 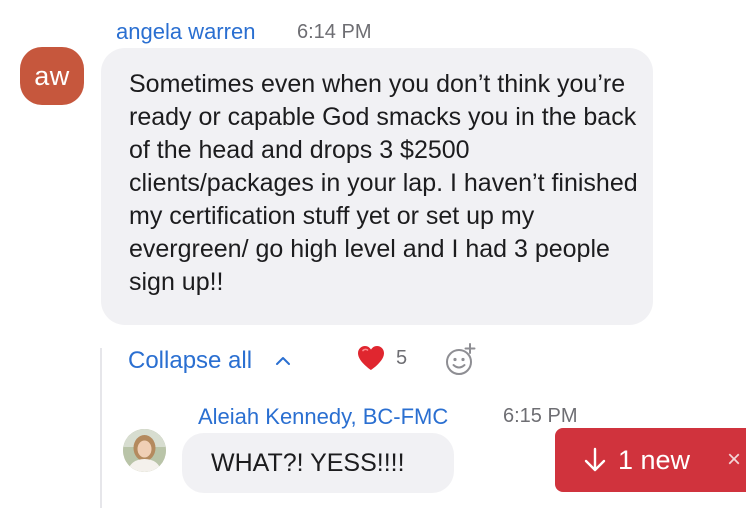 What do you see at coordinates (595, 459) in the screenshot?
I see `arrow-down-icon` at bounding box center [595, 459].